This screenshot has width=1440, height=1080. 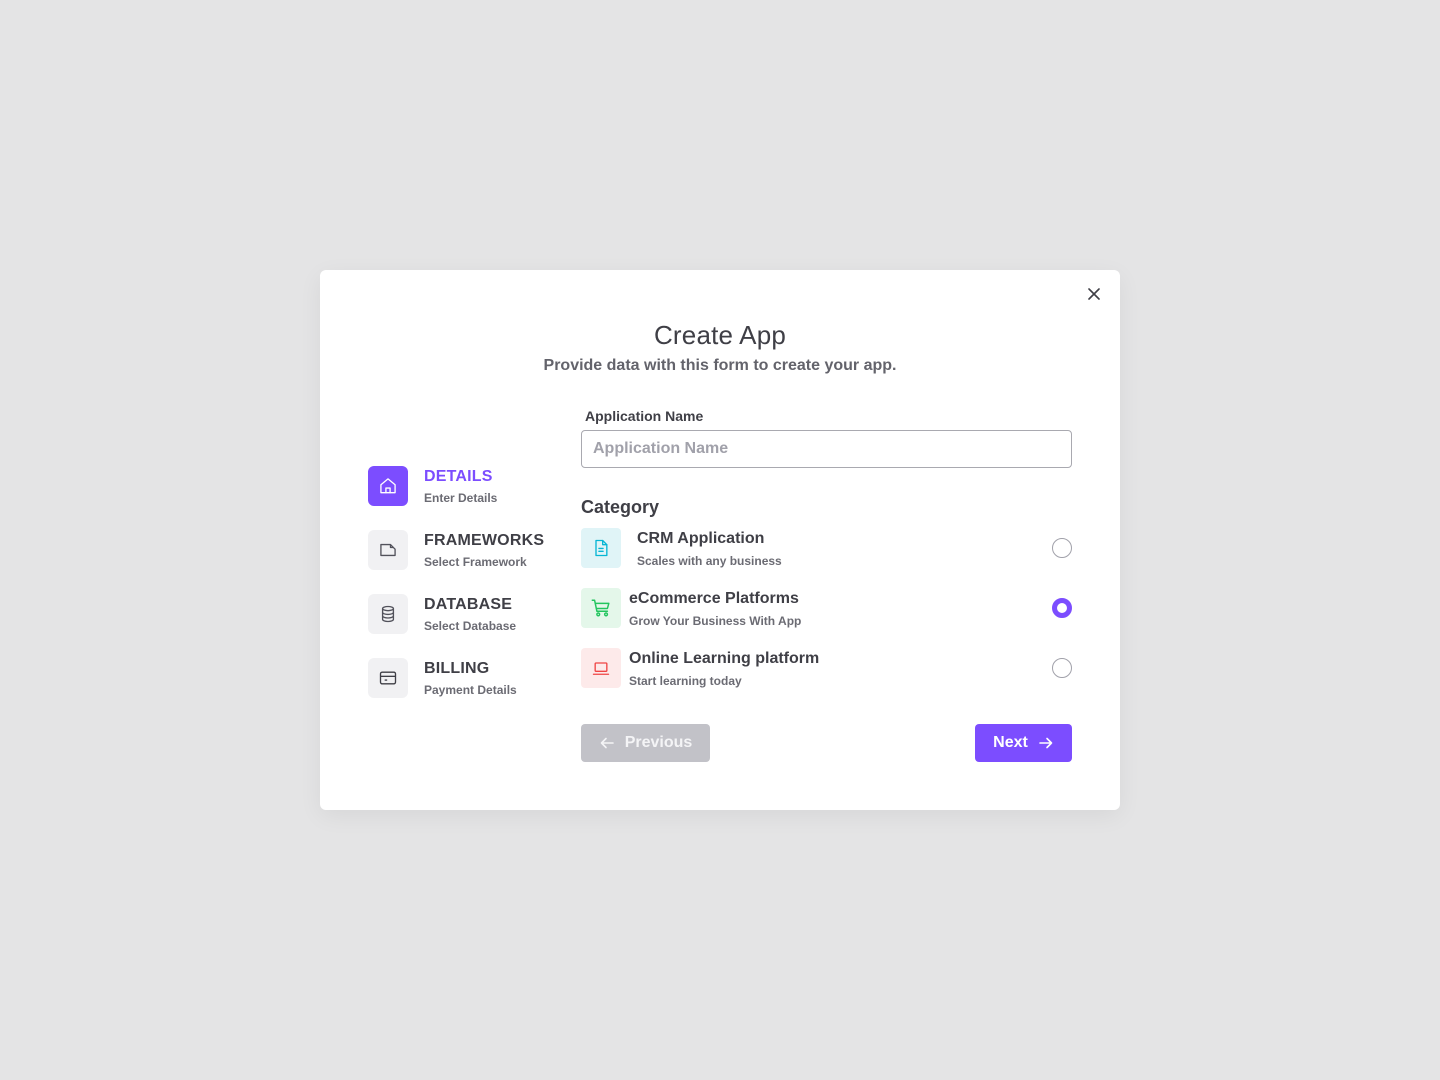 I want to click on arrow-left-icon, so click(x=607, y=743).